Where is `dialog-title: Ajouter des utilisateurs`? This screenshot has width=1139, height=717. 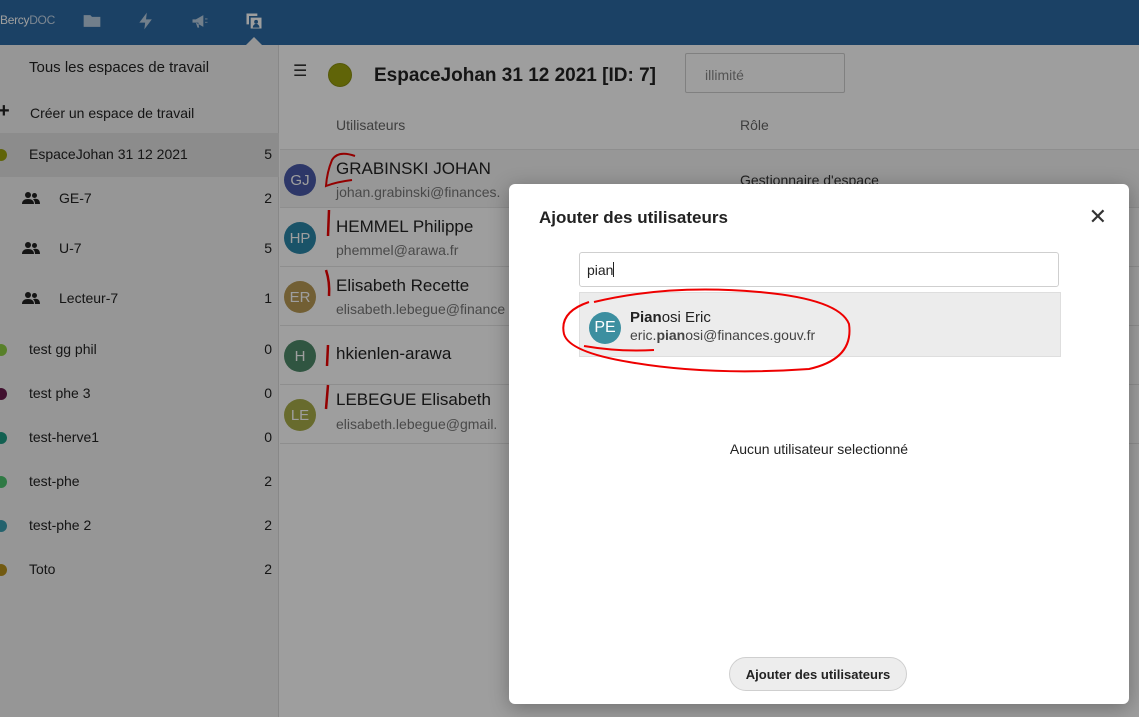 dialog-title: Ajouter des utilisateurs is located at coordinates (633, 217).